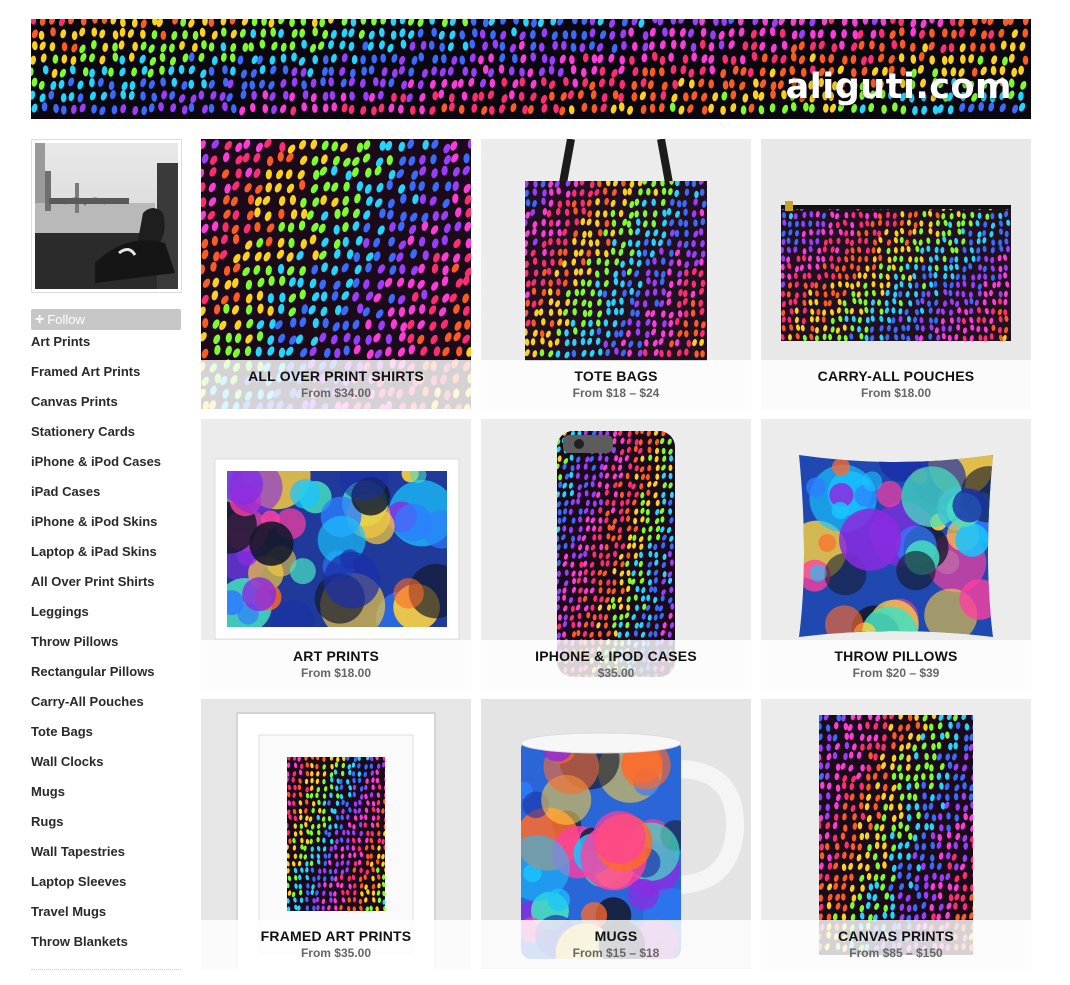  I want to click on sidebar-item-carry-all-pouches: Carry-All Pouches, so click(106, 706).